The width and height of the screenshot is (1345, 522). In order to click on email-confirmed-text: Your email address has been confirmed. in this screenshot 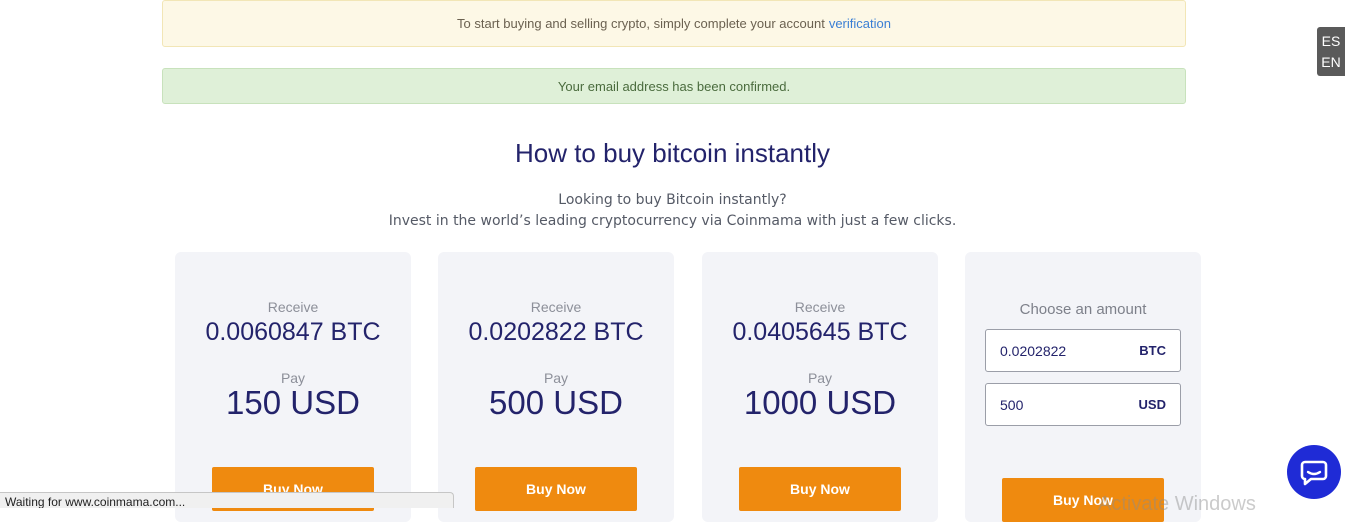, I will do `click(674, 86)`.